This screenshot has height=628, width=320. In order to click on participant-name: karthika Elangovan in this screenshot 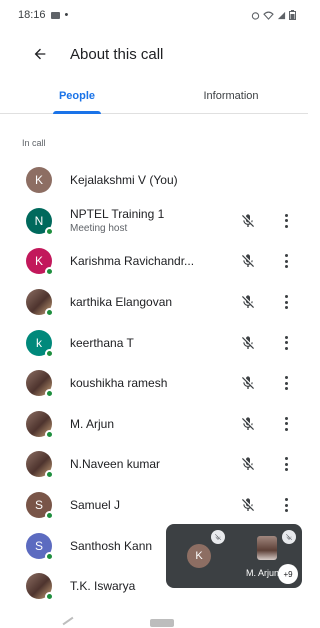, I will do `click(121, 302)`.